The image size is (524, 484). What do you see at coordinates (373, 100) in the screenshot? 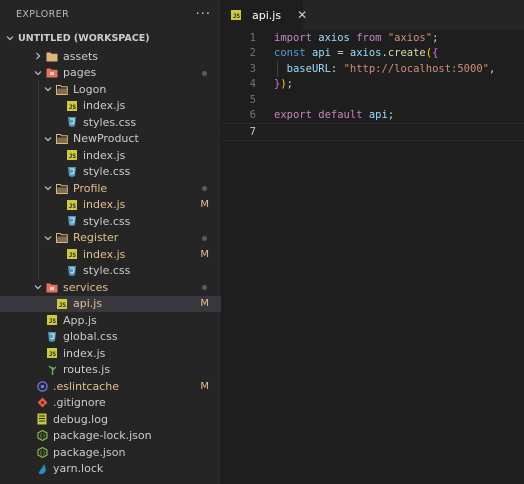
I see `code-line: 5` at bounding box center [373, 100].